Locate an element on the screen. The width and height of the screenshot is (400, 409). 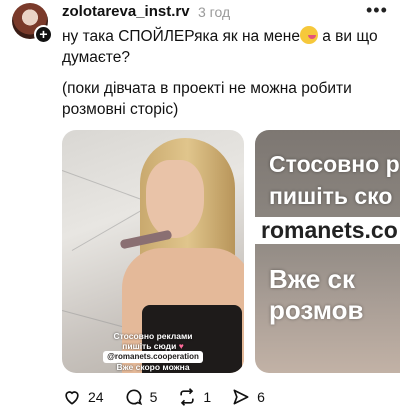
person-face is located at coordinates (175, 199).